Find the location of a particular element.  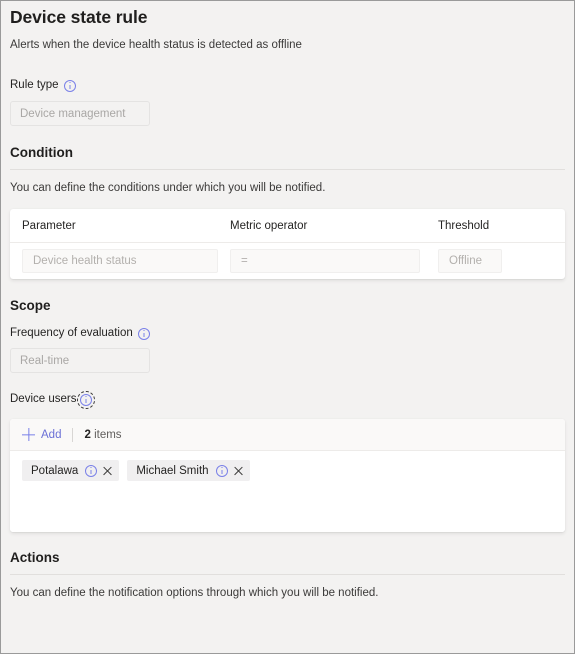

plus-icon is located at coordinates (28, 434).